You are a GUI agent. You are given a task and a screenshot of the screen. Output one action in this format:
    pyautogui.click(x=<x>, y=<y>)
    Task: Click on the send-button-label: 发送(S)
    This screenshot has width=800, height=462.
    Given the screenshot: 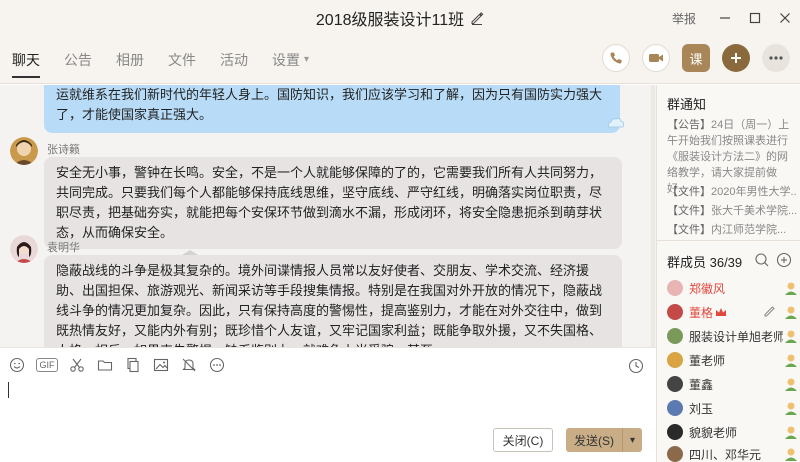 What is the action you would take?
    pyautogui.click(x=594, y=440)
    